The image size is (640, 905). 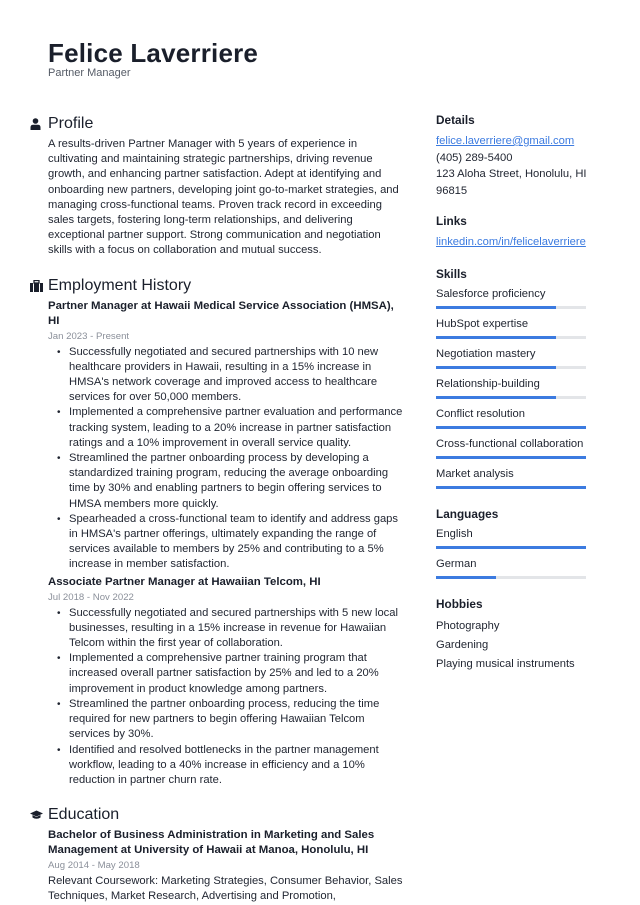 I want to click on employment-heading: Employment History, so click(x=120, y=285).